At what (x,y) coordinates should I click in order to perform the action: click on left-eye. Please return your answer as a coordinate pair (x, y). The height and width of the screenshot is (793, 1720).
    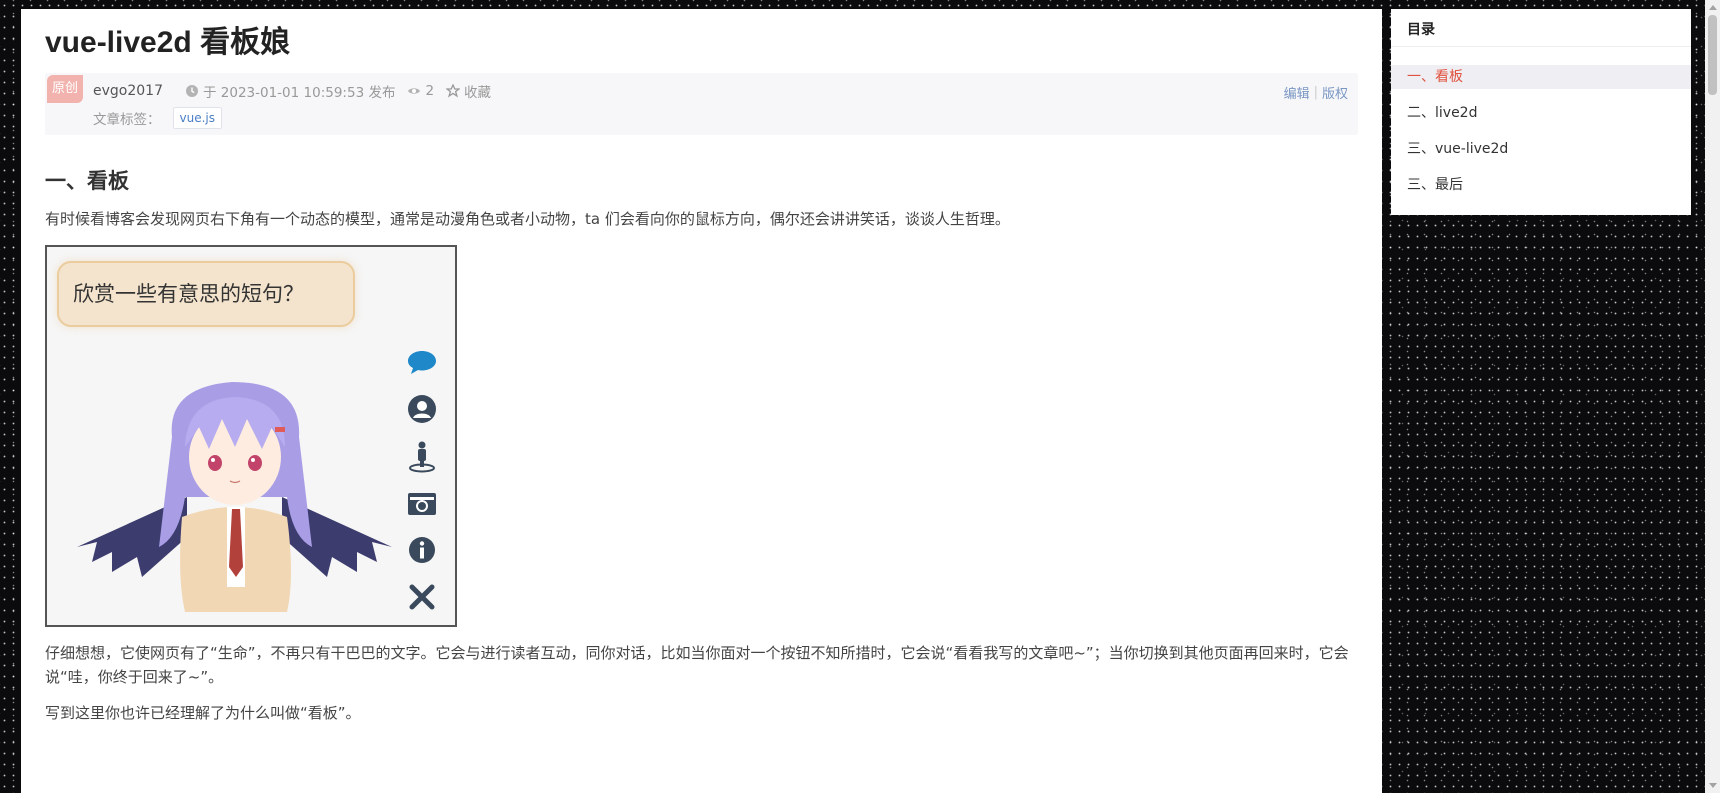
    Looking at the image, I should click on (215, 463).